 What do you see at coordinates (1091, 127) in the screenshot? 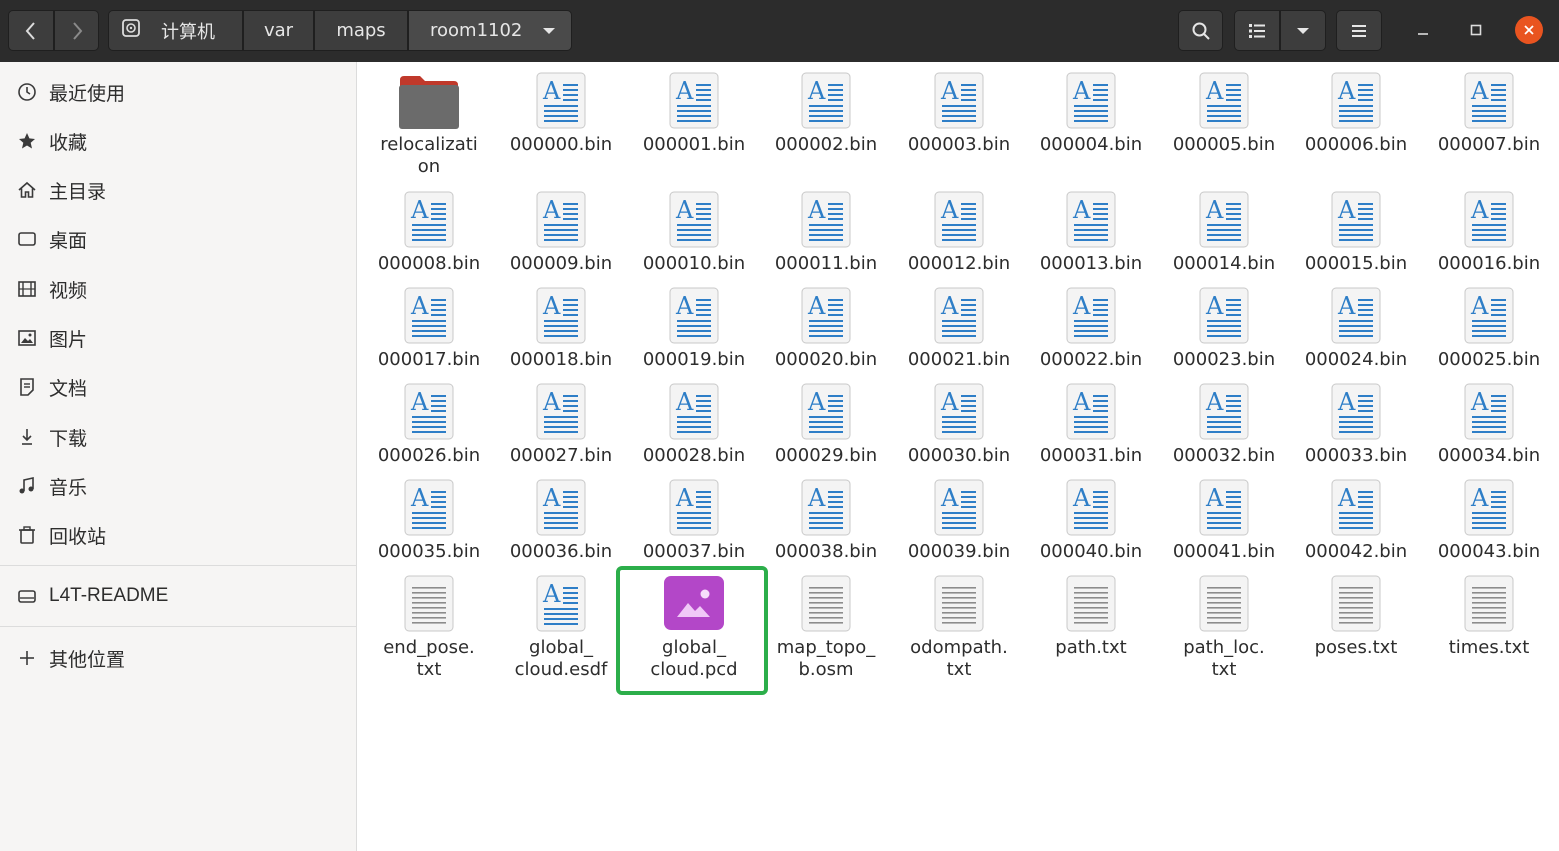
I see `file-item: A 000004.bin` at bounding box center [1091, 127].